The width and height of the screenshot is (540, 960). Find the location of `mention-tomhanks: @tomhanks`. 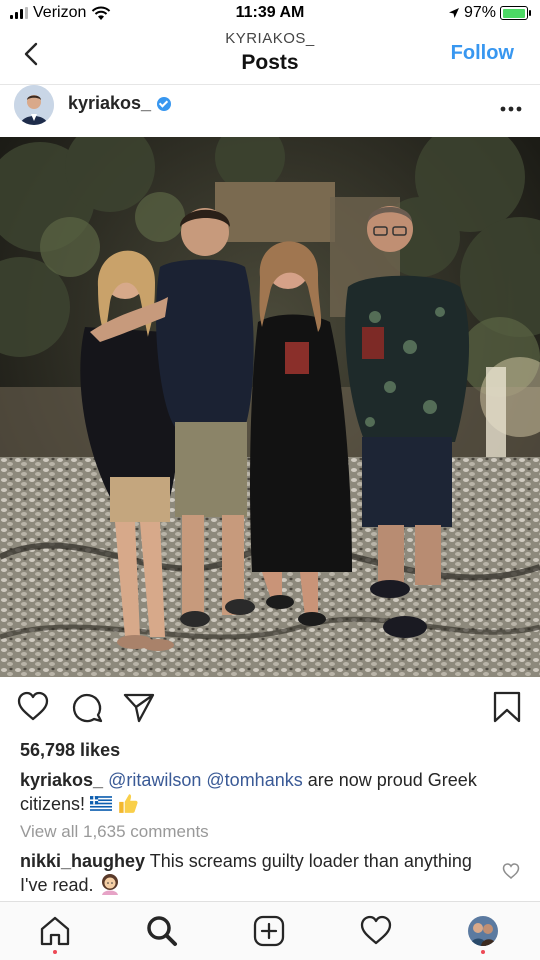

mention-tomhanks: @tomhanks is located at coordinates (254, 780).